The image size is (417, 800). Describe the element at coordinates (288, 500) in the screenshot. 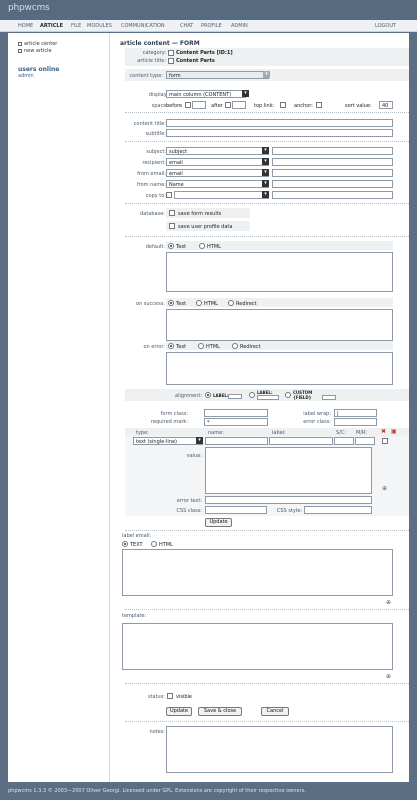

I see `field-error-text-input` at that location.